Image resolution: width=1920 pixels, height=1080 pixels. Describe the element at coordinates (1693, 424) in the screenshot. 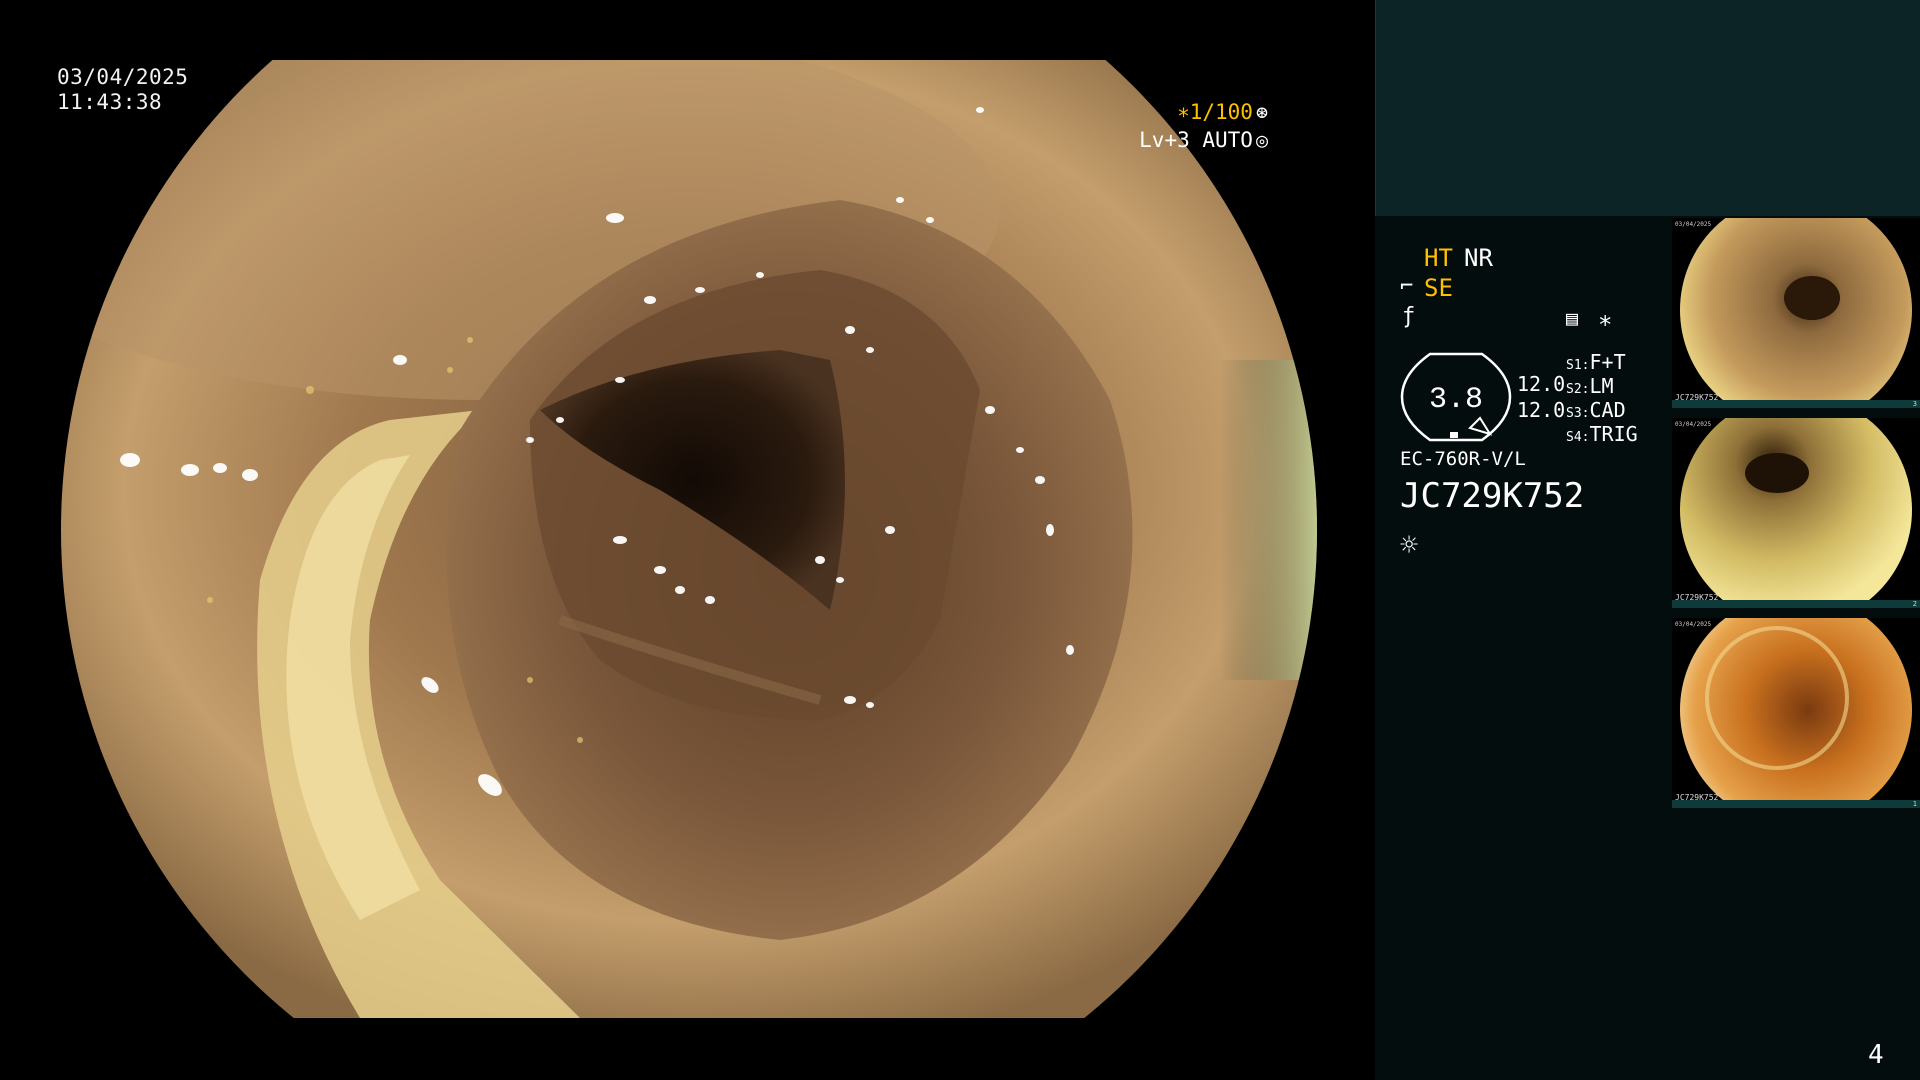

I see `thumbnail-2-date: 03/04/2025` at that location.